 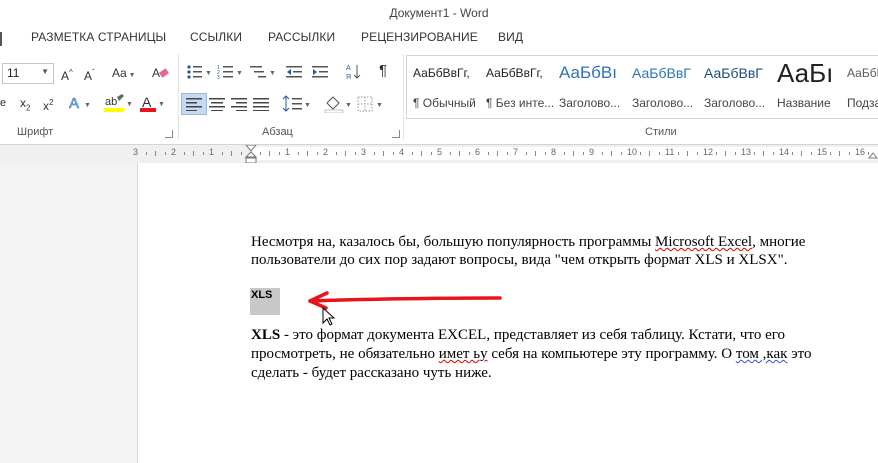 I want to click on paragraph-2-line-3: сделать - будет рассказано чуть ниже., so click(x=371, y=373).